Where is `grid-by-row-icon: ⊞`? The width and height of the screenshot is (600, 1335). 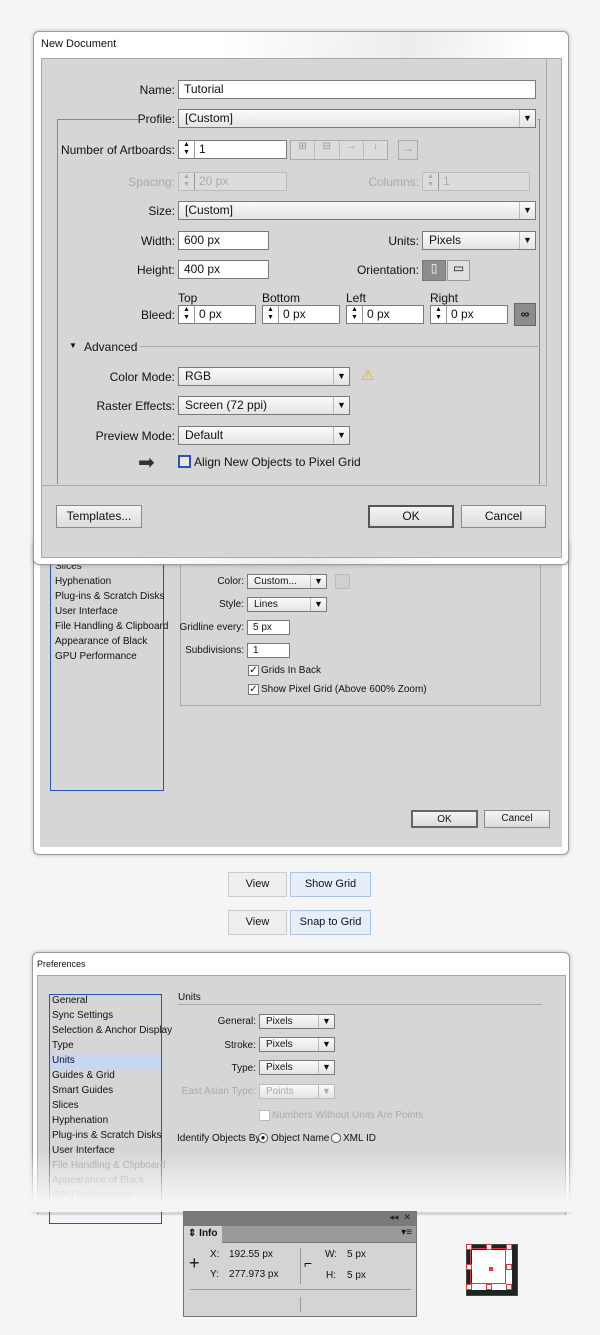
grid-by-row-icon: ⊞ is located at coordinates (303, 150).